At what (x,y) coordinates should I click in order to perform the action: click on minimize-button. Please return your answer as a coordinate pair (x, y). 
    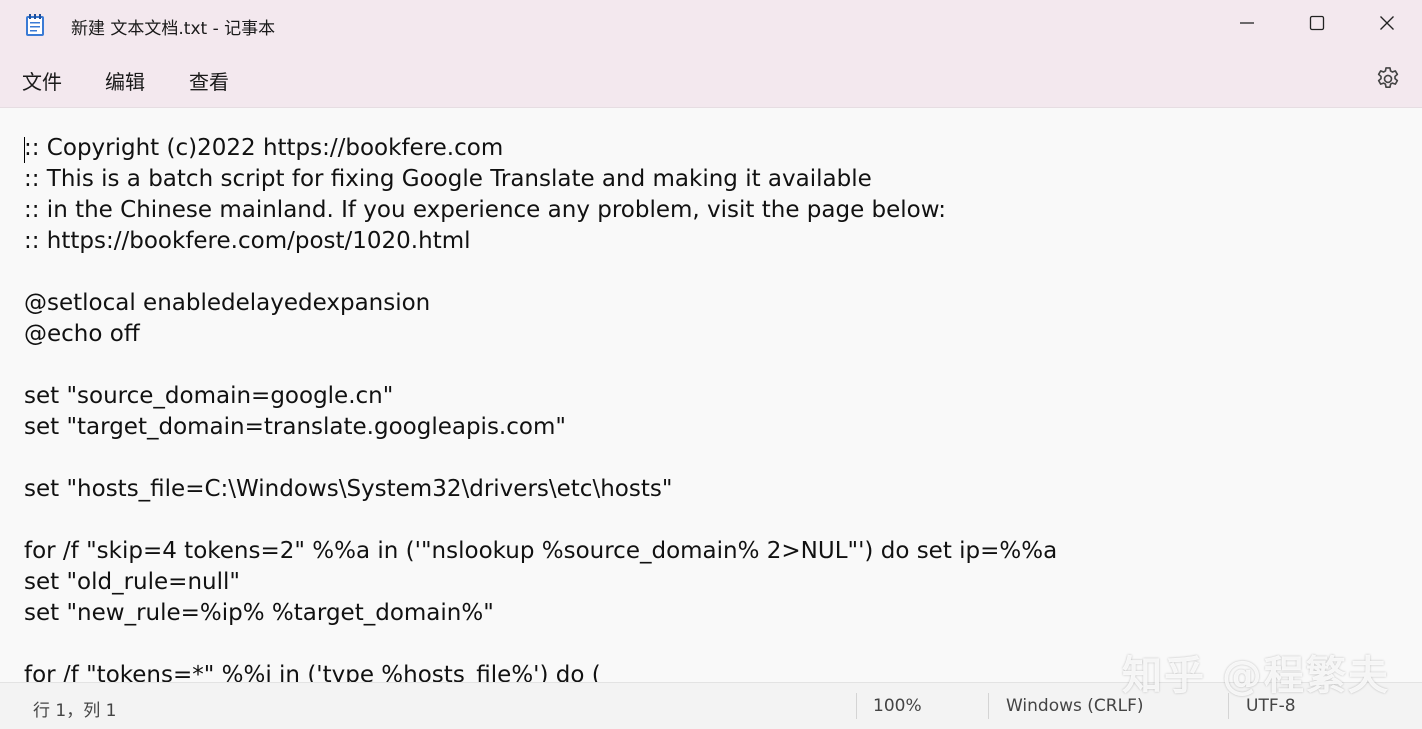
    Looking at the image, I should click on (1247, 23).